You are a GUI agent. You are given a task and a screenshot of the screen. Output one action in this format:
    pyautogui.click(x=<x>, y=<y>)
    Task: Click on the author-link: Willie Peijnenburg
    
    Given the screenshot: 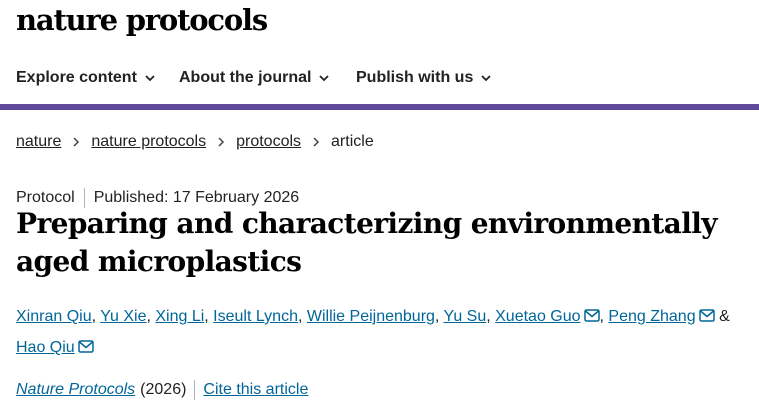 What is the action you would take?
    pyautogui.click(x=371, y=316)
    